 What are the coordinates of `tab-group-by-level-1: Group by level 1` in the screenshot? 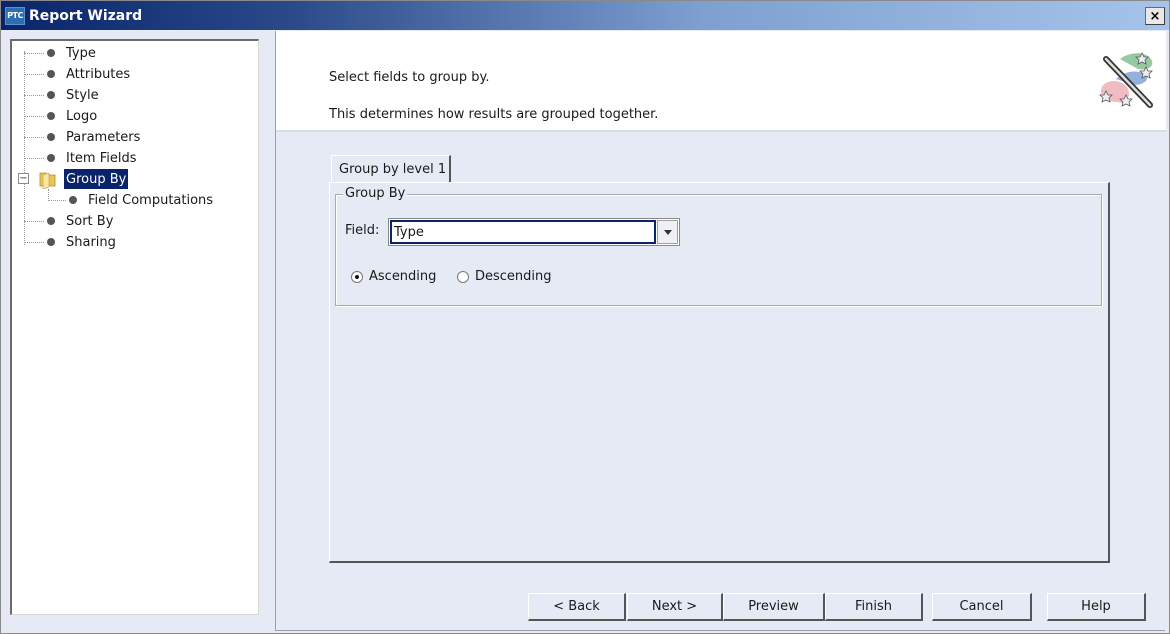 It's located at (391, 169).